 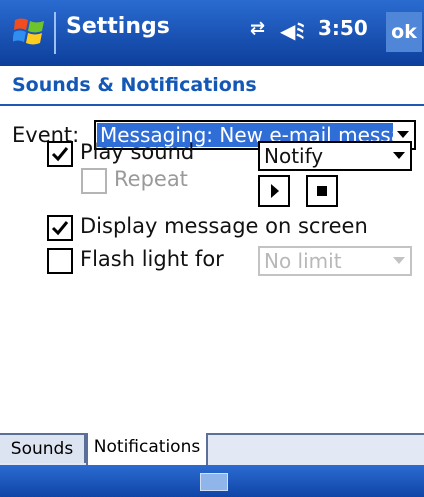 What do you see at coordinates (147, 449) in the screenshot?
I see `tab-notifications: Notifications` at bounding box center [147, 449].